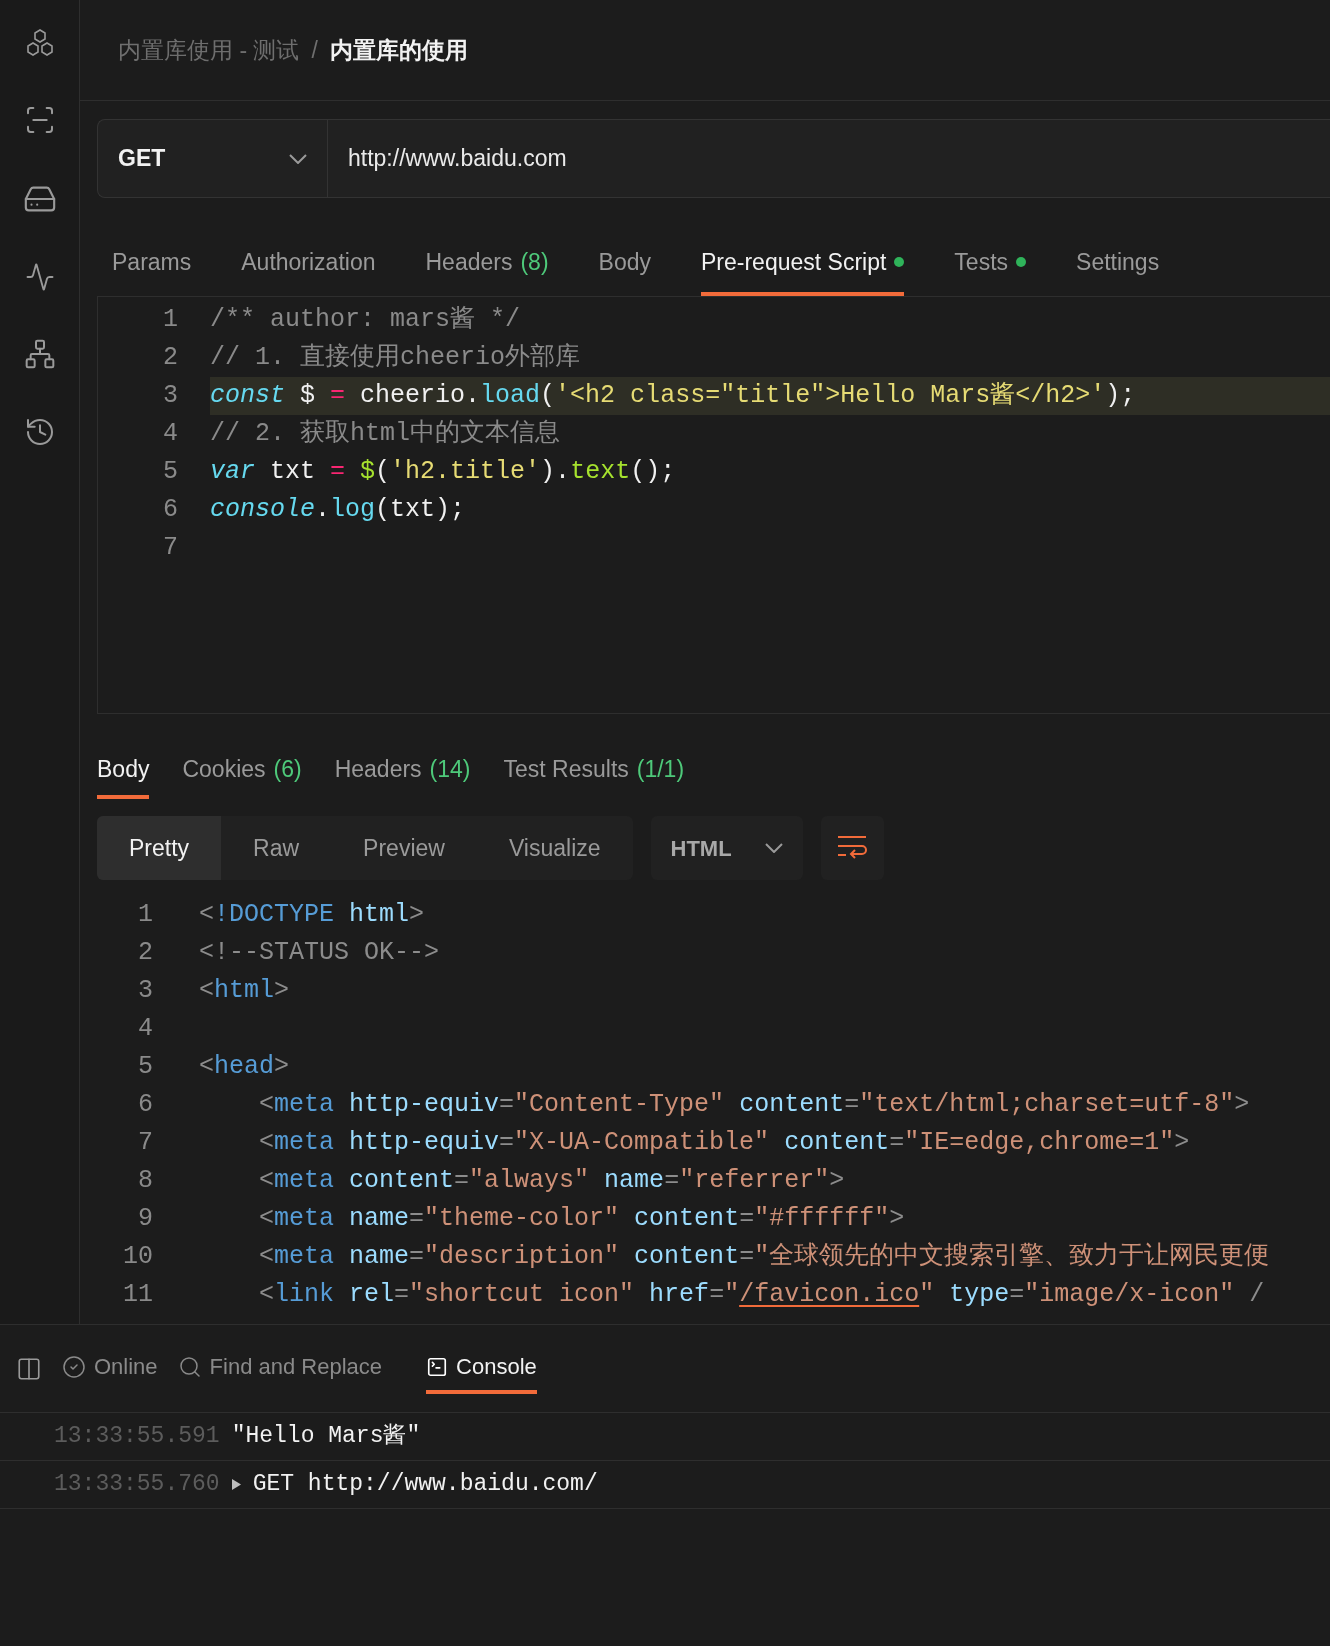  Describe the element at coordinates (244, 991) in the screenshot. I see `code-line: <html>` at that location.